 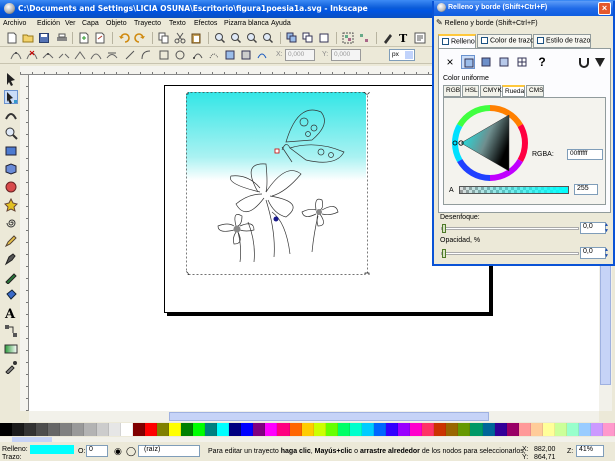 I want to click on opacity-spinner-icon: ▲ ▼, so click(x=607, y=253).